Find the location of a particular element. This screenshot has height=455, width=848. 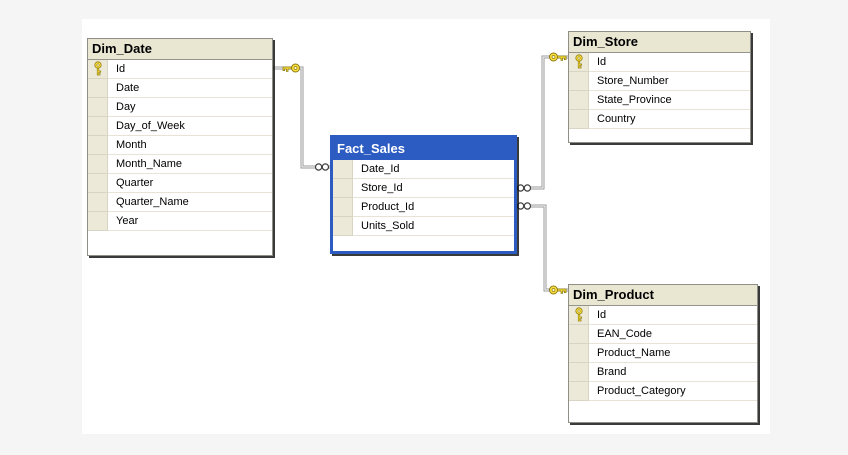

table-row: Country is located at coordinates (659, 119).